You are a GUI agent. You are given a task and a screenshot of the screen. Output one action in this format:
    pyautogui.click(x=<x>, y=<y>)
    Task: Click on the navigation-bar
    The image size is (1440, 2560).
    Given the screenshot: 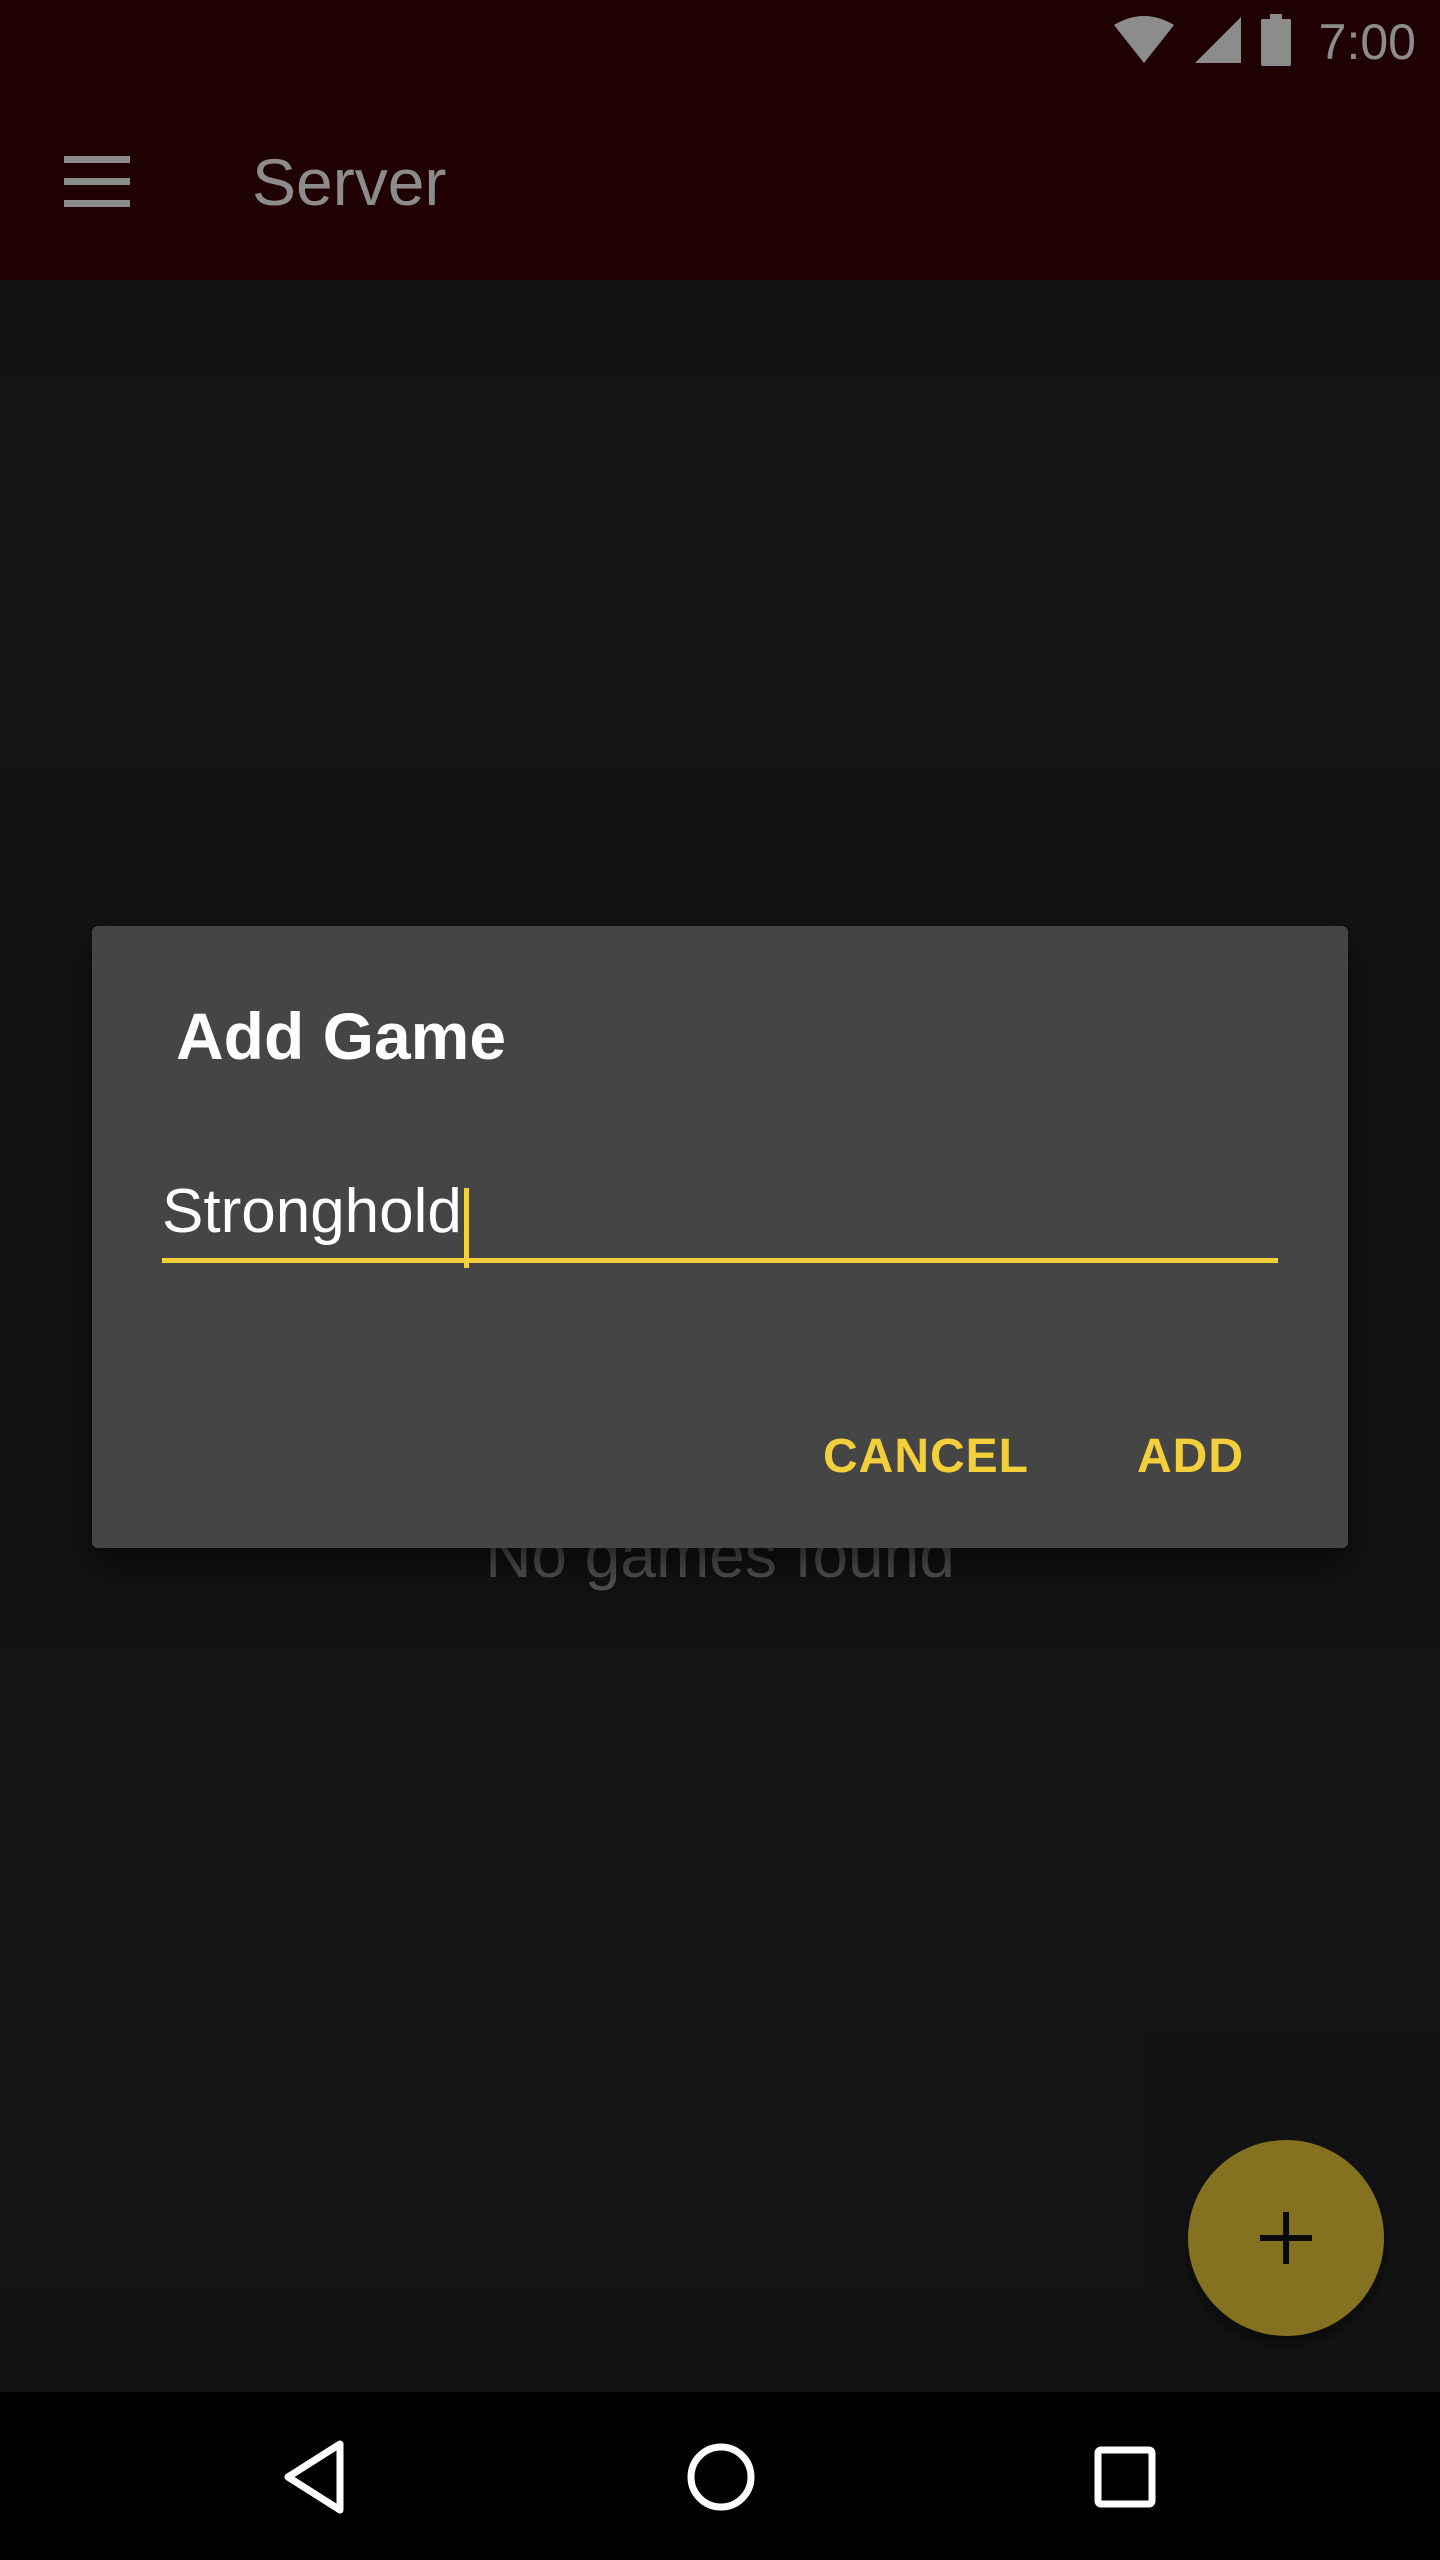 What is the action you would take?
    pyautogui.click(x=720, y=2476)
    